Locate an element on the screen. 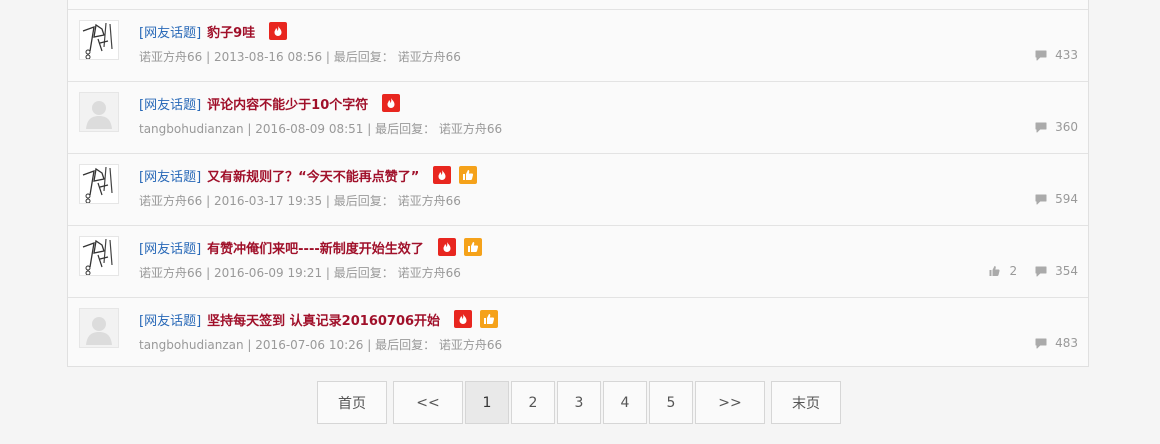 The image size is (1160, 444). comment-count: 354 is located at coordinates (1056, 271).